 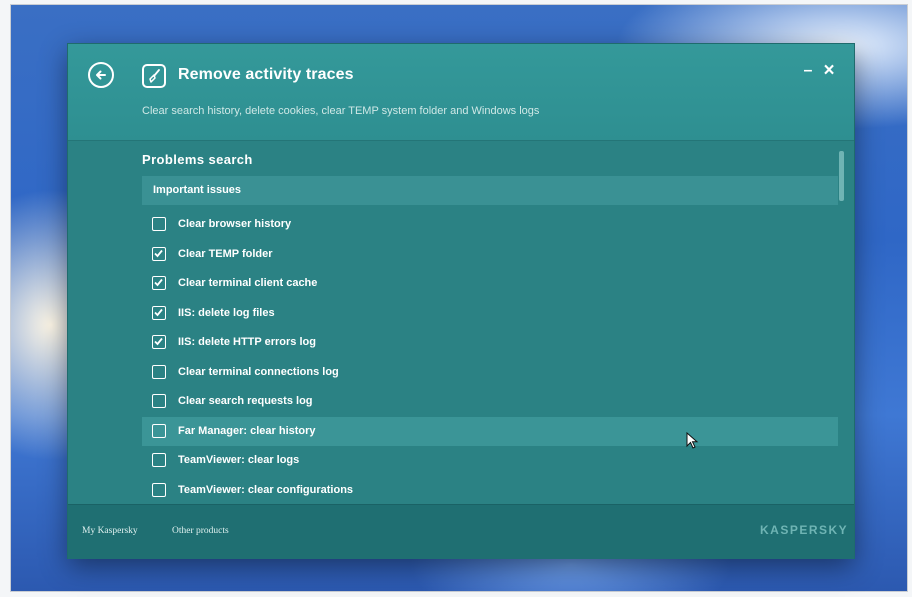 What do you see at coordinates (804, 530) in the screenshot?
I see `kaspersky-logo: KASPERSKY` at bounding box center [804, 530].